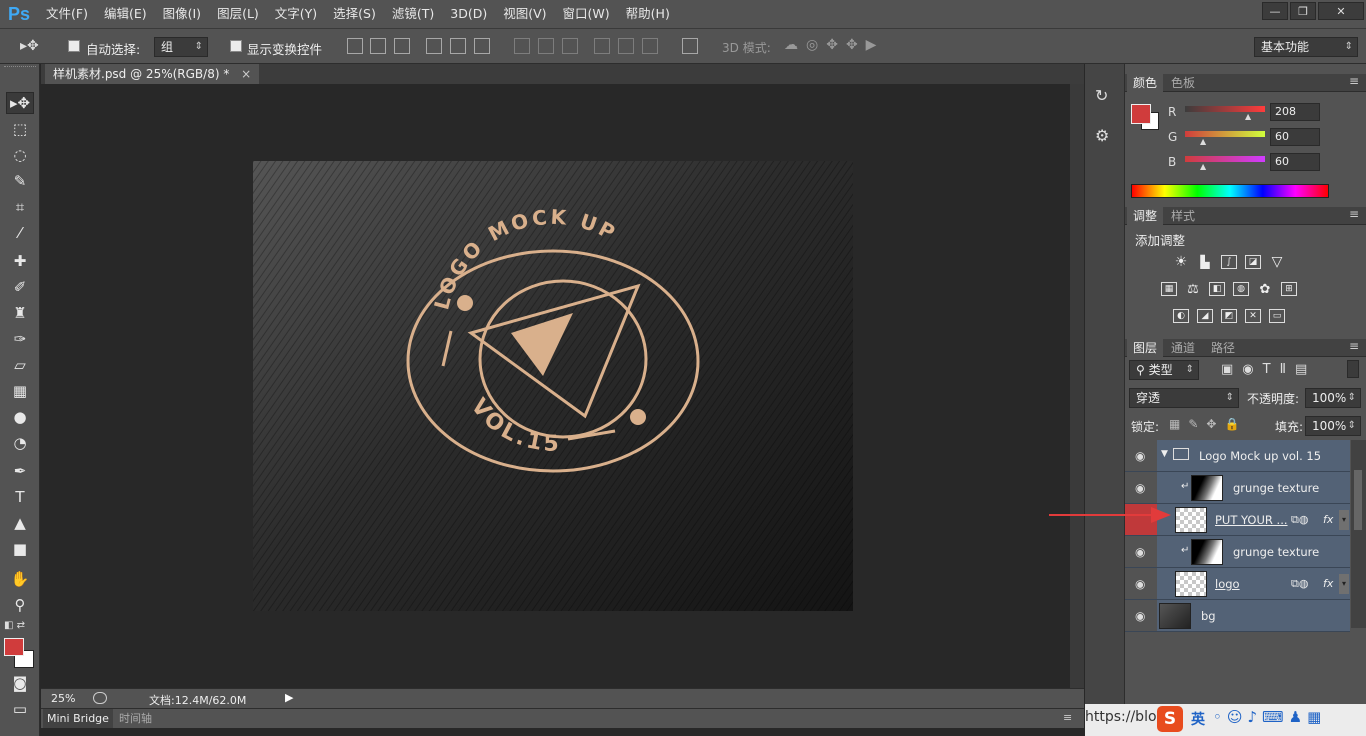  Describe the element at coordinates (152, 74) in the screenshot. I see `document-tab: 样机素材.psd @ 25%(RGB/8) * ×` at that location.